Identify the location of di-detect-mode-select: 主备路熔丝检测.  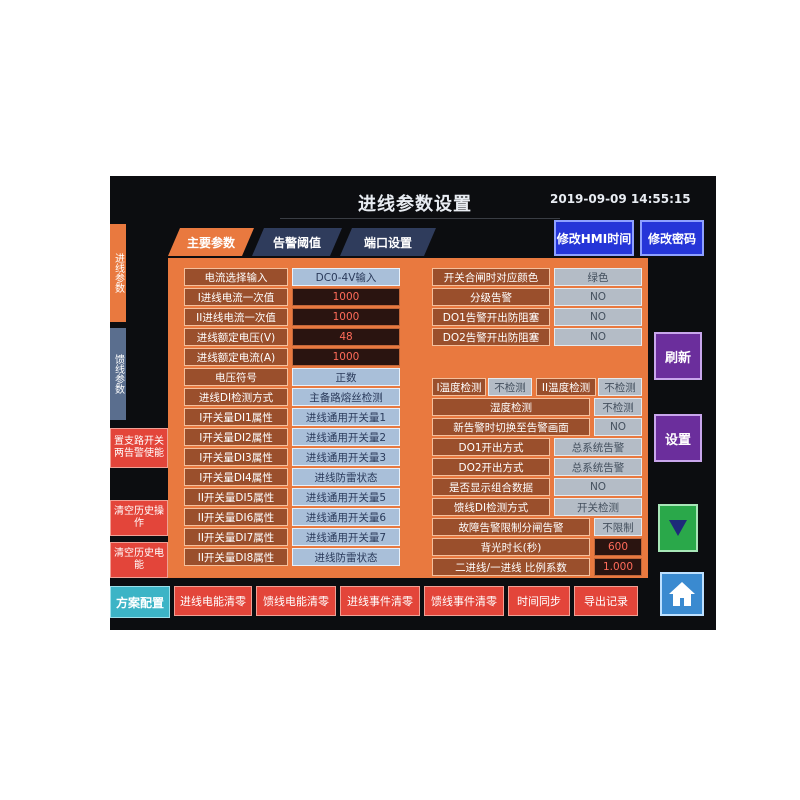
(346, 397).